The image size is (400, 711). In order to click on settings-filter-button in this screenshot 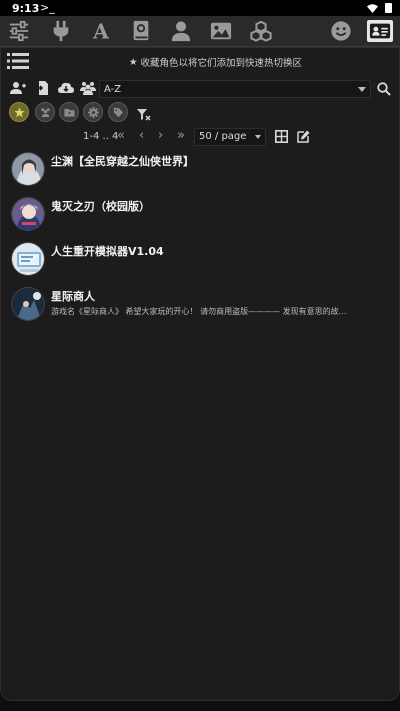, I will do `click(93, 112)`.